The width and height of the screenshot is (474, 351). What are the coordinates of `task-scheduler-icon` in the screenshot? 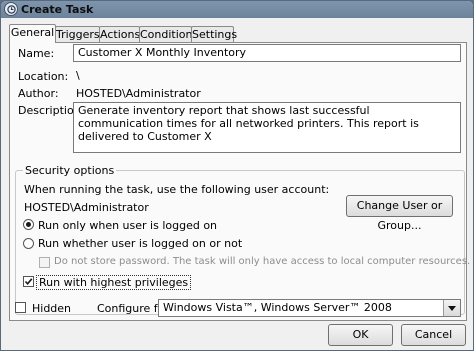 It's located at (11, 9).